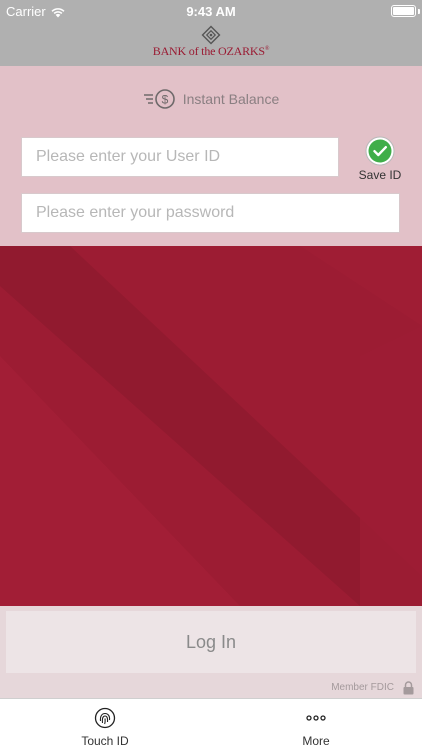  What do you see at coordinates (105, 741) in the screenshot?
I see `tab-touch-id-label: Touch ID` at bounding box center [105, 741].